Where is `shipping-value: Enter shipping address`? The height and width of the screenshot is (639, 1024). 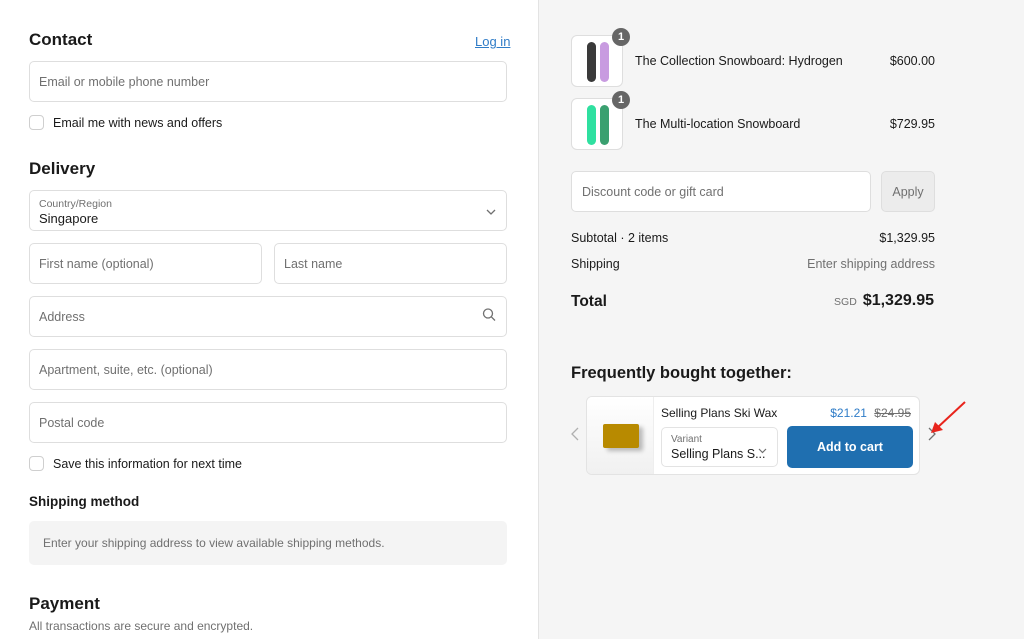 shipping-value: Enter shipping address is located at coordinates (871, 264).